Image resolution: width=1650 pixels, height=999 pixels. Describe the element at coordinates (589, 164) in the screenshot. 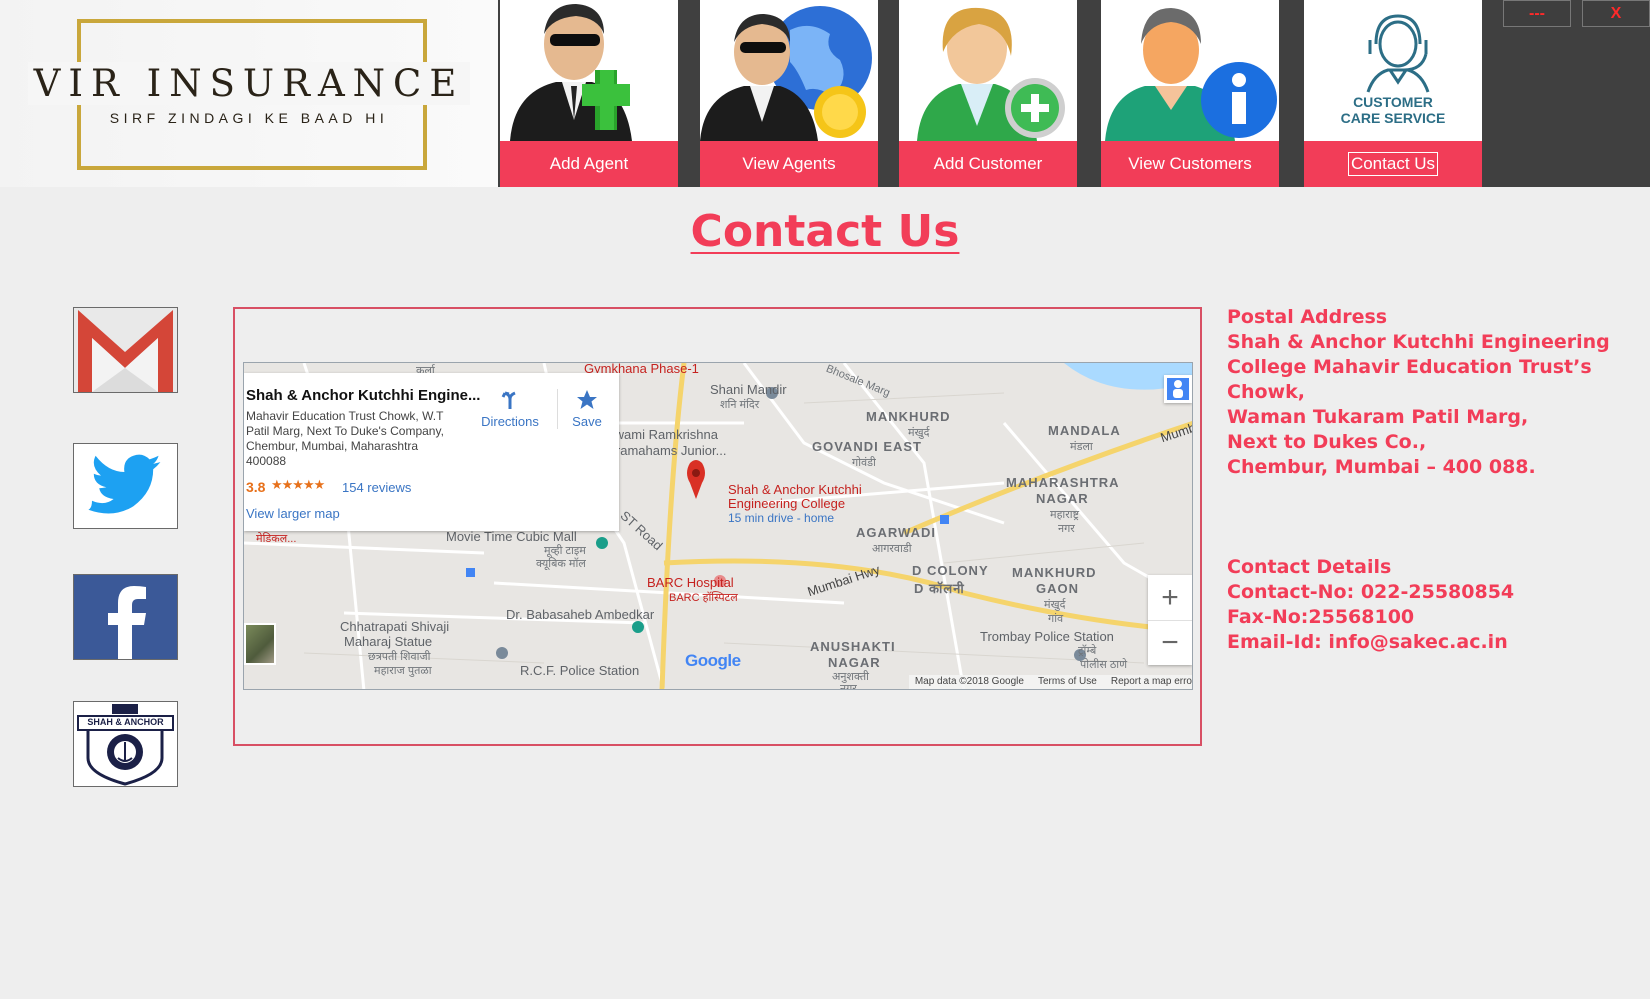

I see `add-agent-button: Add Agent` at that location.